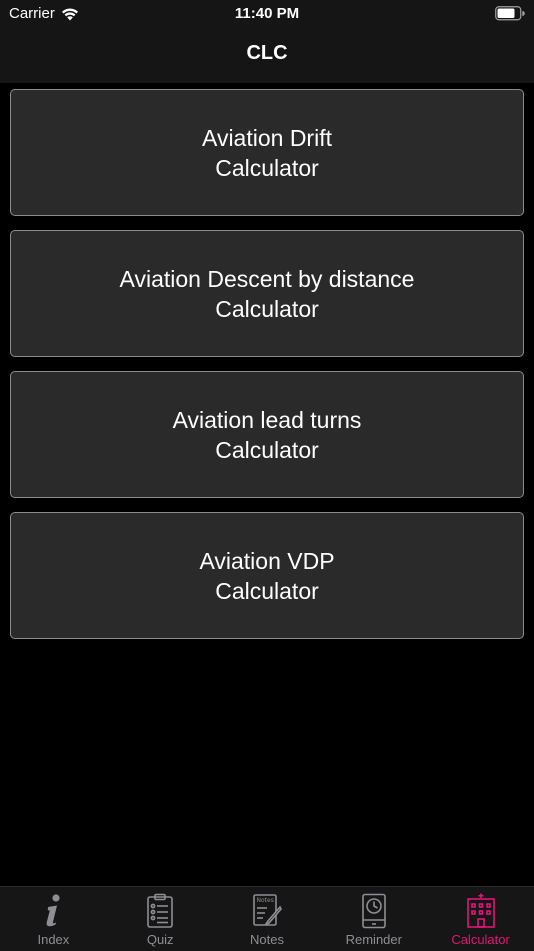 Image resolution: width=534 pixels, height=951 pixels. I want to click on aviation-descent-by-distance-calculator-button: Aviation Descent by distance Calculator, so click(267, 293).